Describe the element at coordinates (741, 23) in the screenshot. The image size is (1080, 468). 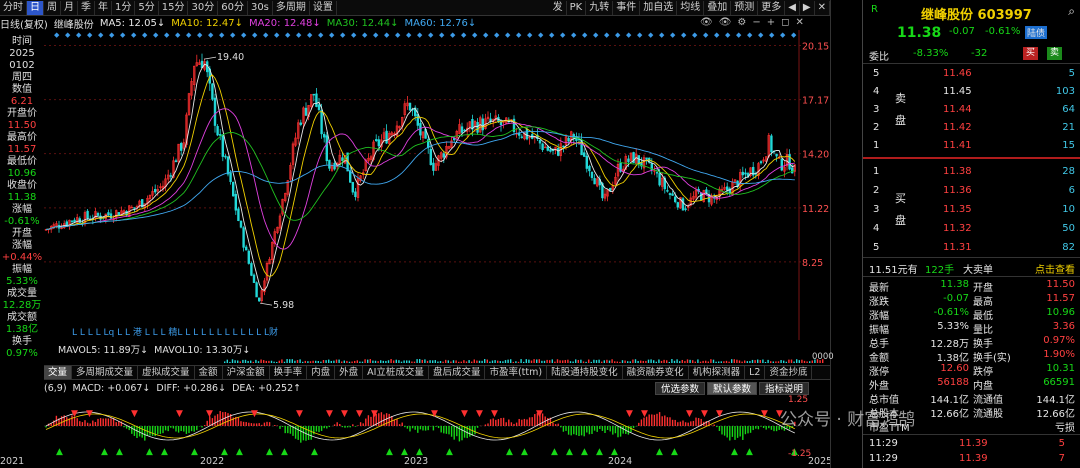
I see `settings-icon: ⚙` at that location.